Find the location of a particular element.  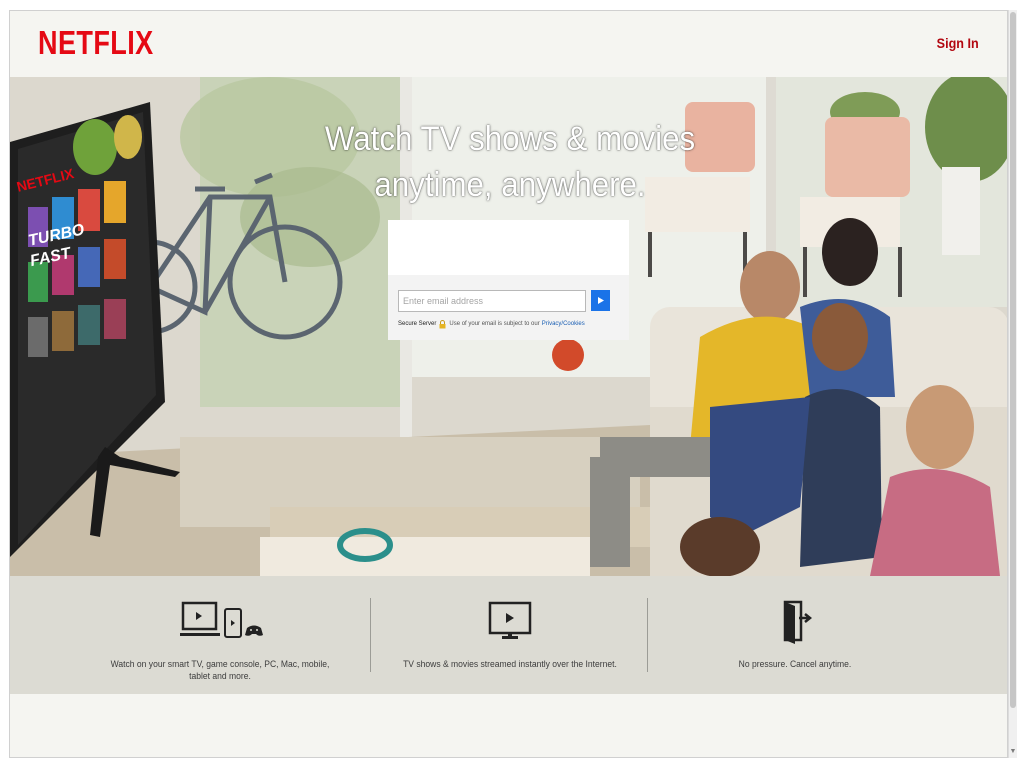

vertical-scrollbar: ▼ is located at coordinates (1012, 384).